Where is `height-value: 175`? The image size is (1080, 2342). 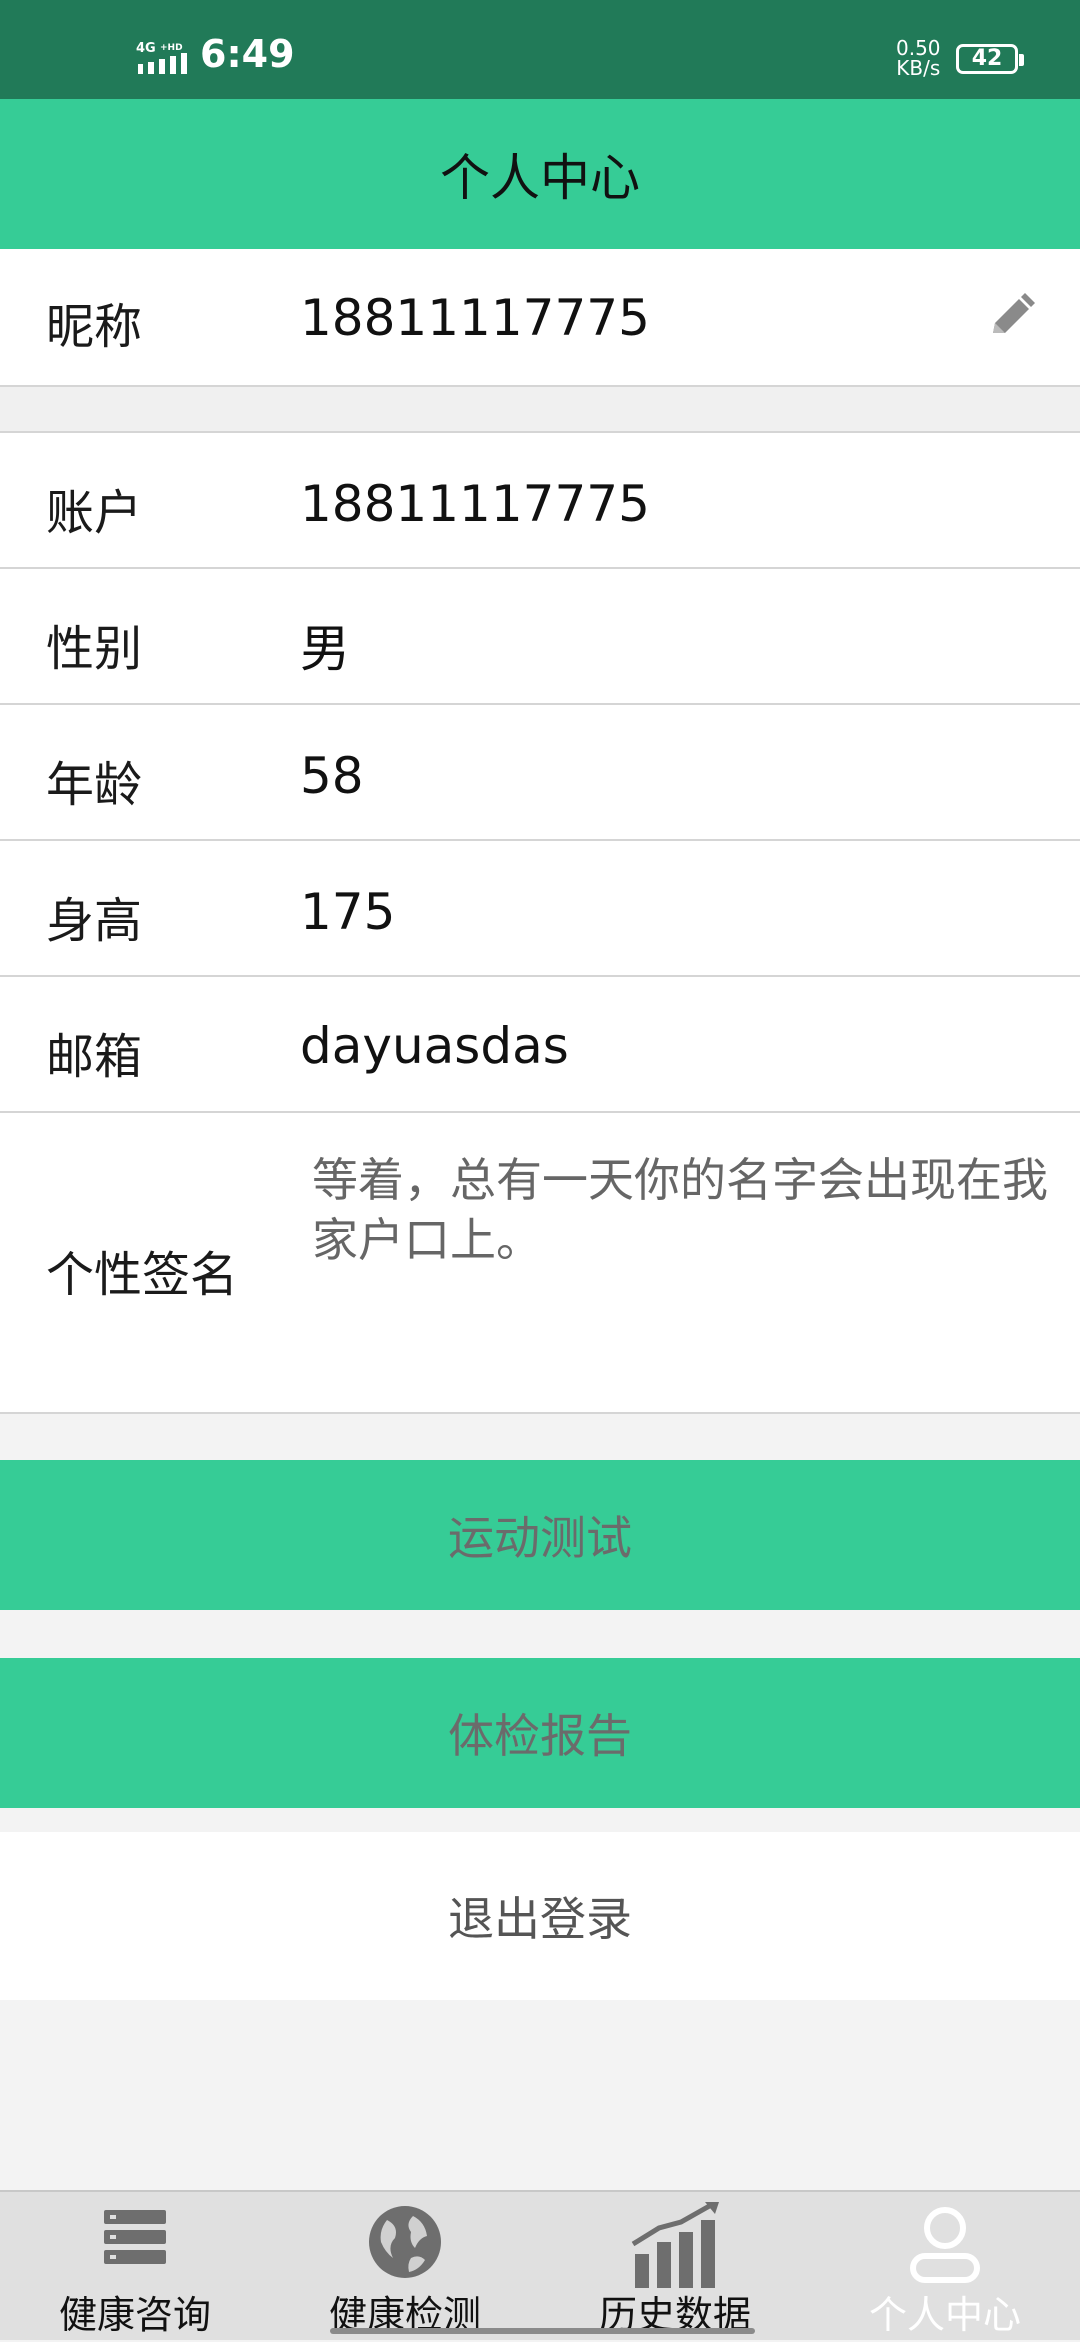 height-value: 175 is located at coordinates (348, 912).